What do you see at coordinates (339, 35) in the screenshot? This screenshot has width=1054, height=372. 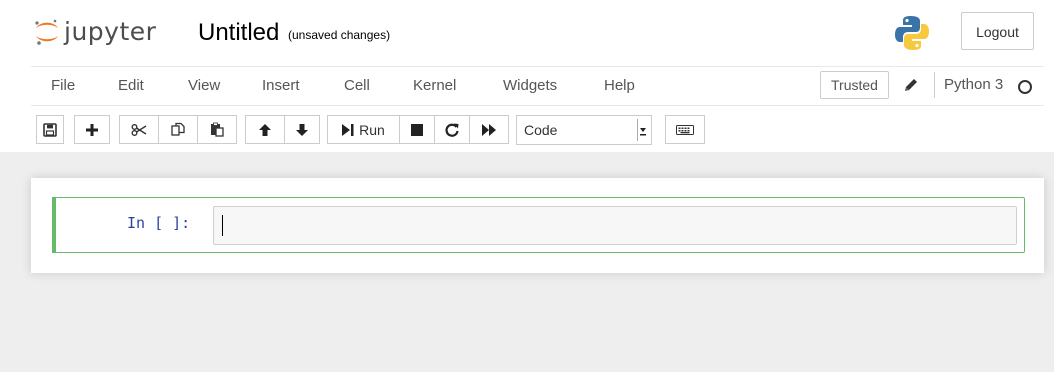 I see `save-status: (unsaved changes)` at bounding box center [339, 35].